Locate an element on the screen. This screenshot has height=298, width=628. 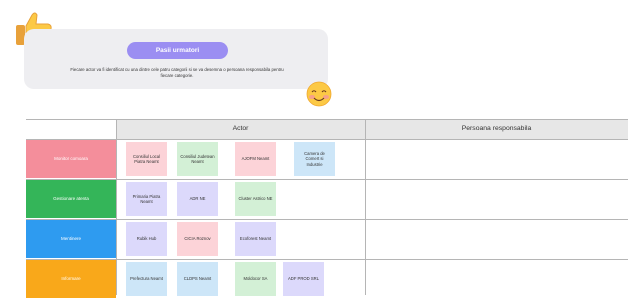
actor-note: CICIA Roznov is located at coordinates (197, 239).